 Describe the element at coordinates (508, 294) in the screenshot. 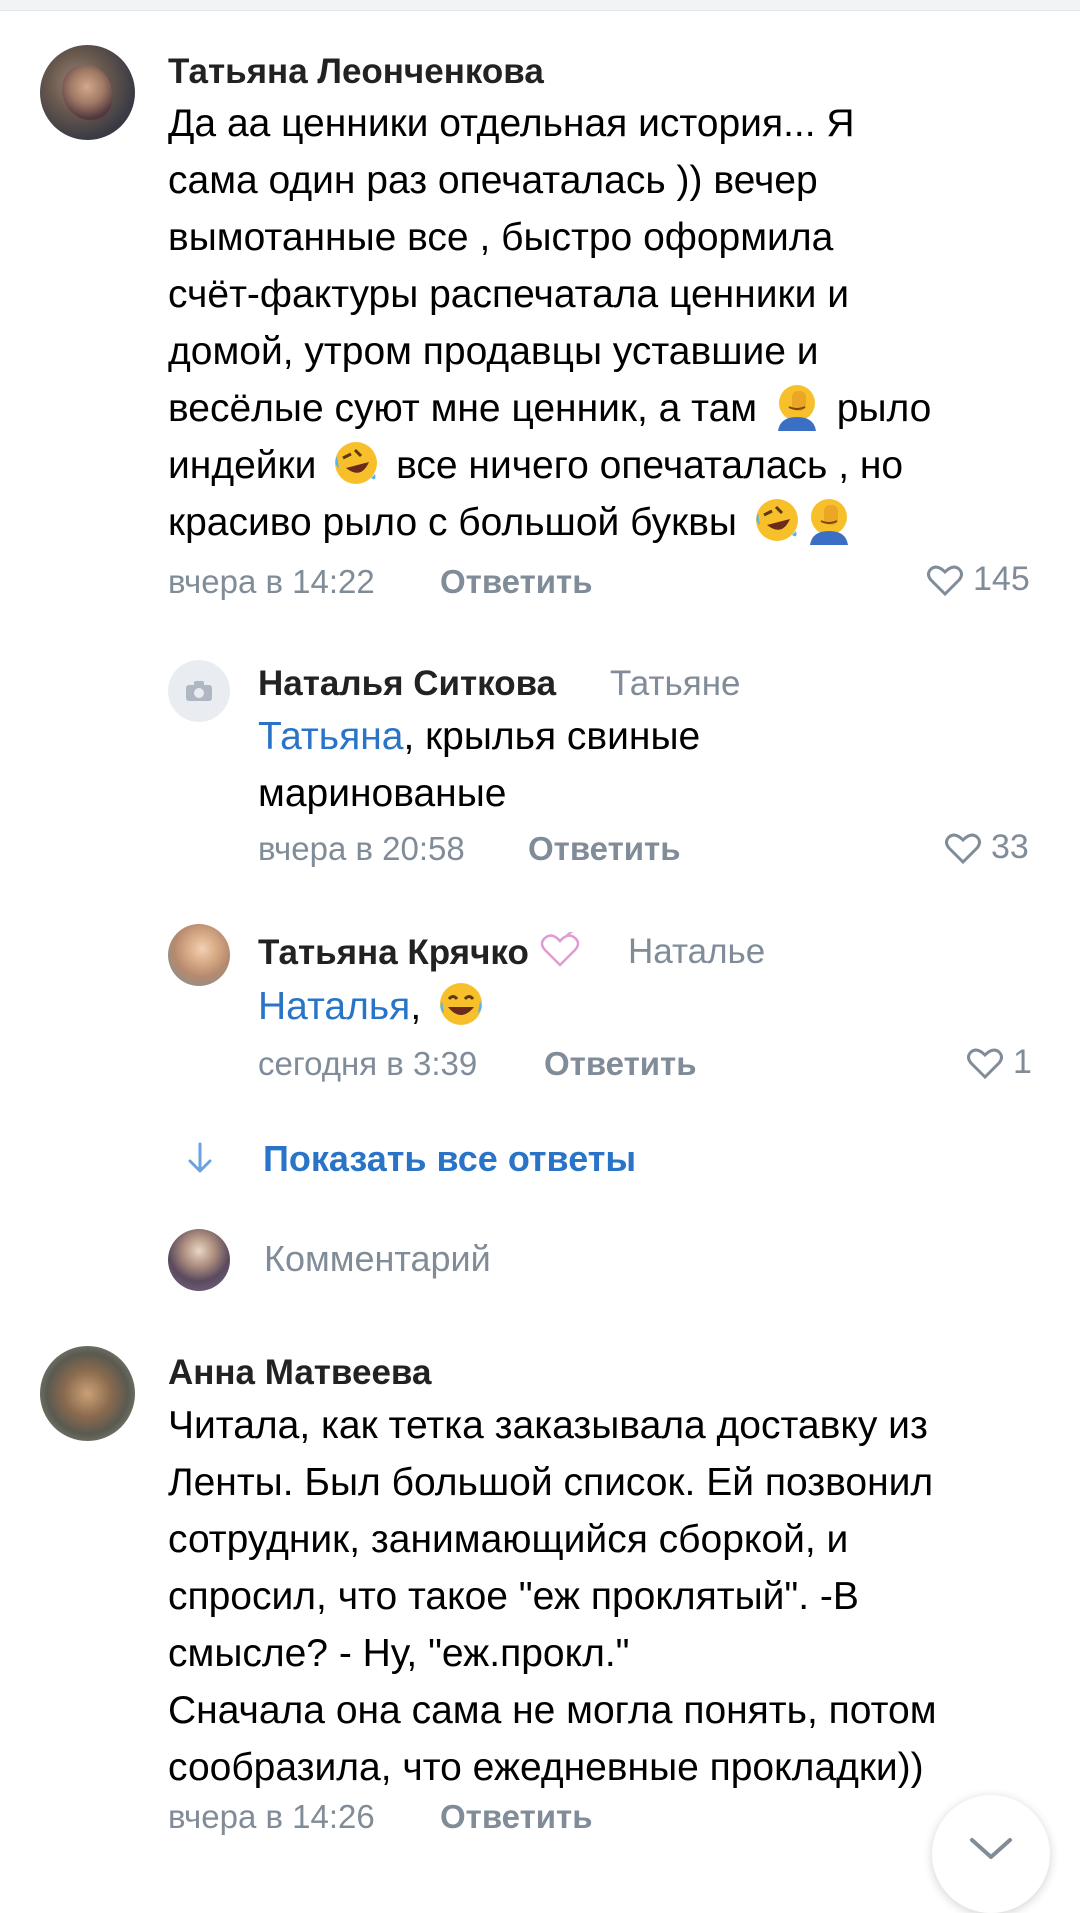

I see `comment-text-line: счёт-фактуры распечатала ценники и` at that location.